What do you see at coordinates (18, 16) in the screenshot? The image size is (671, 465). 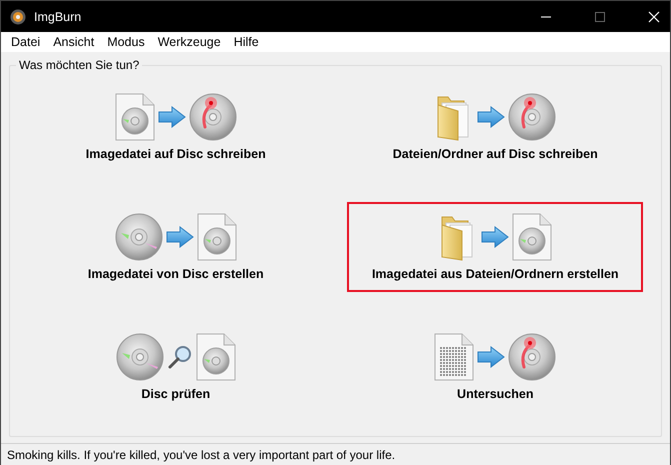 I see `app-icon` at bounding box center [18, 16].